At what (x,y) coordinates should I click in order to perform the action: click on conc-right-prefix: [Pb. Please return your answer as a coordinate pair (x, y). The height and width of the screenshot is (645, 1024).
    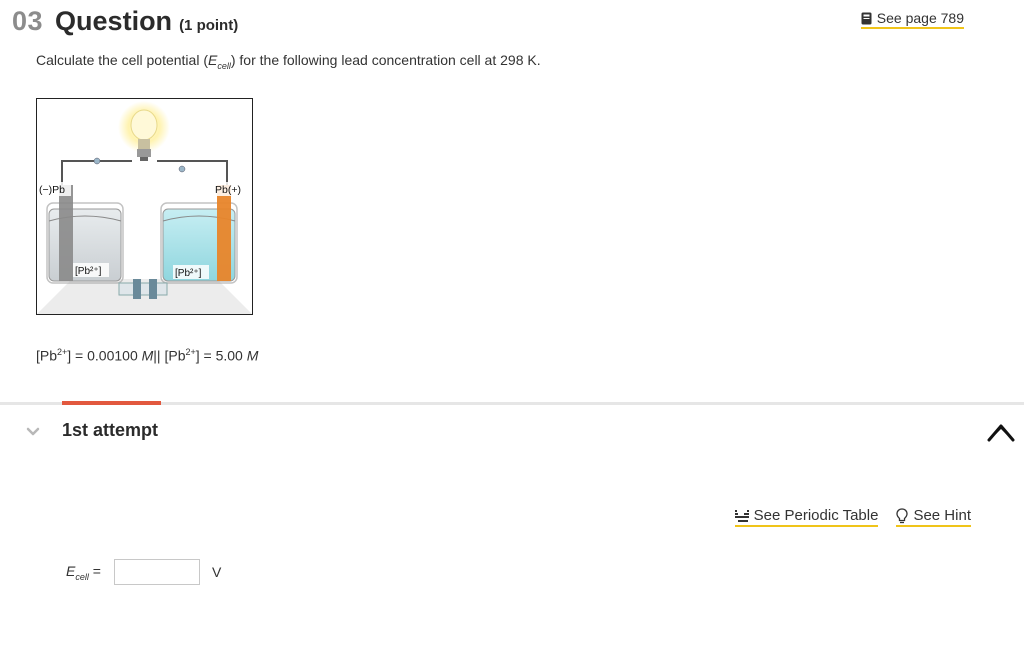
    Looking at the image, I should click on (173, 355).